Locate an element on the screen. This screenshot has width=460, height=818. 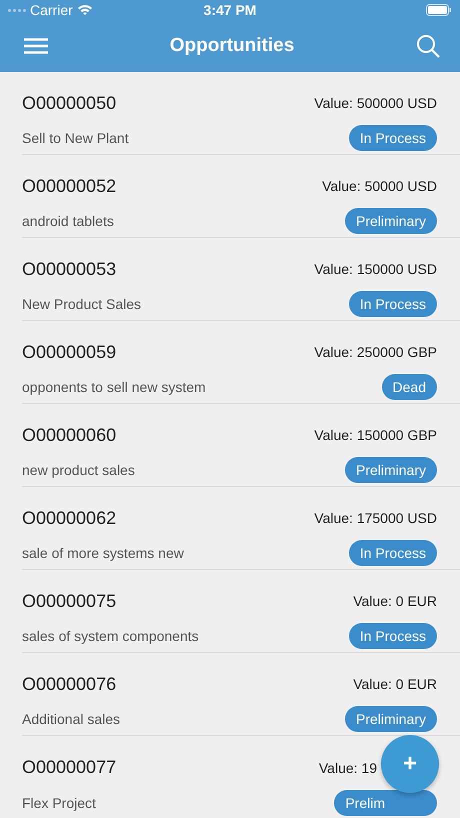
opportunity-id: O00000053 is located at coordinates (70, 269).